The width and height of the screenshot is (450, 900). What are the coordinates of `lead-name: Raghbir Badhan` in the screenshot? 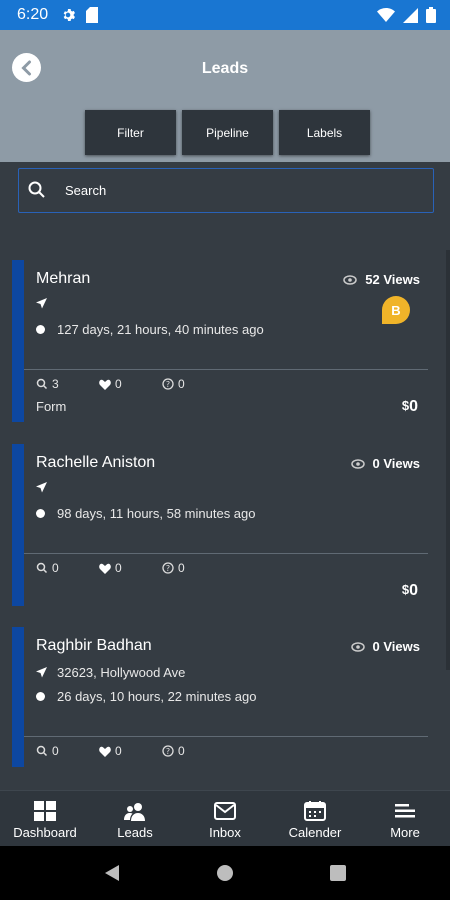 It's located at (94, 645).